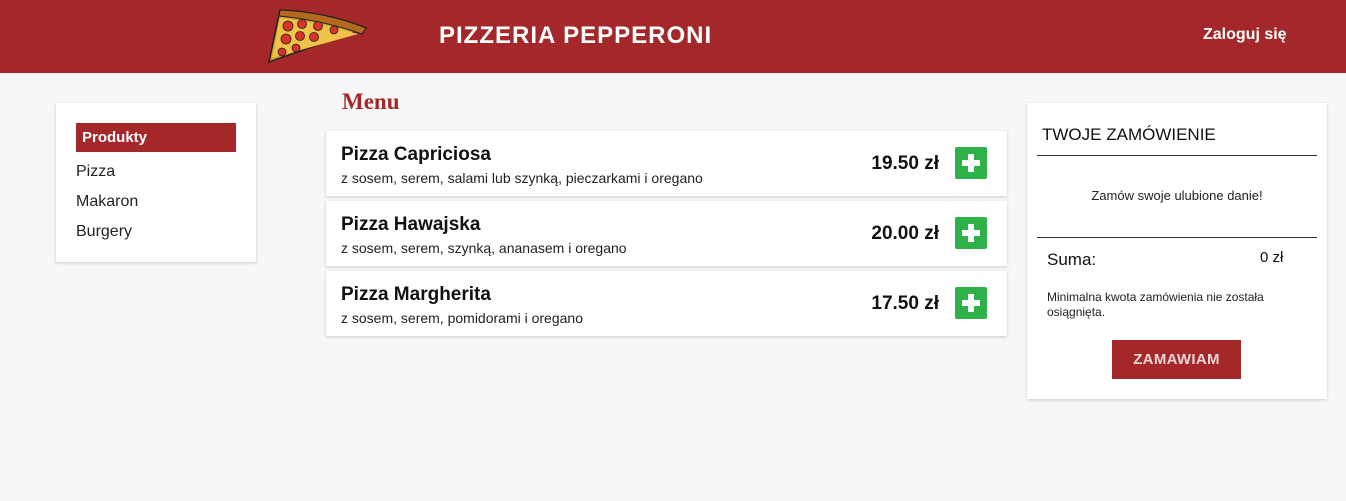 The width and height of the screenshot is (1346, 501). I want to click on order-title: TWOJE ZAMÓWIENIE, so click(1129, 134).